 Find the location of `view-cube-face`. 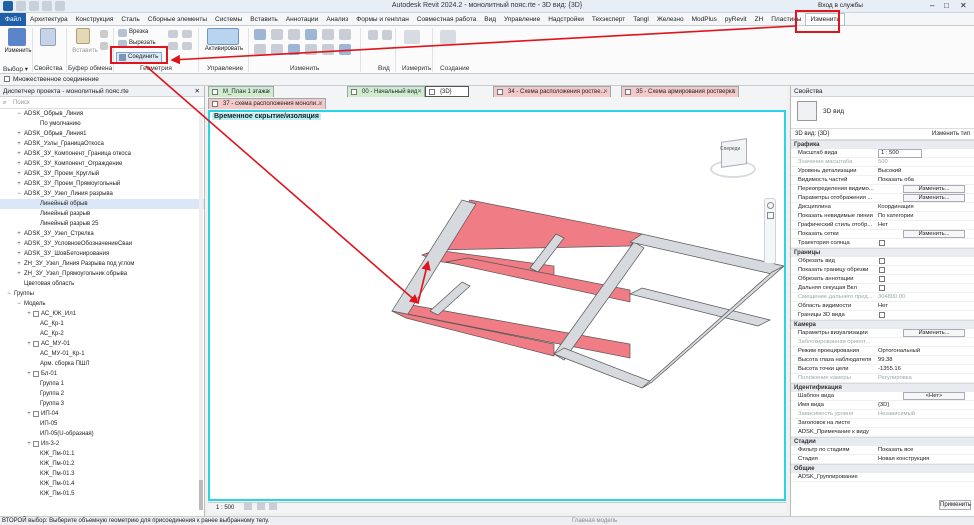

view-cube-face is located at coordinates (734, 153).